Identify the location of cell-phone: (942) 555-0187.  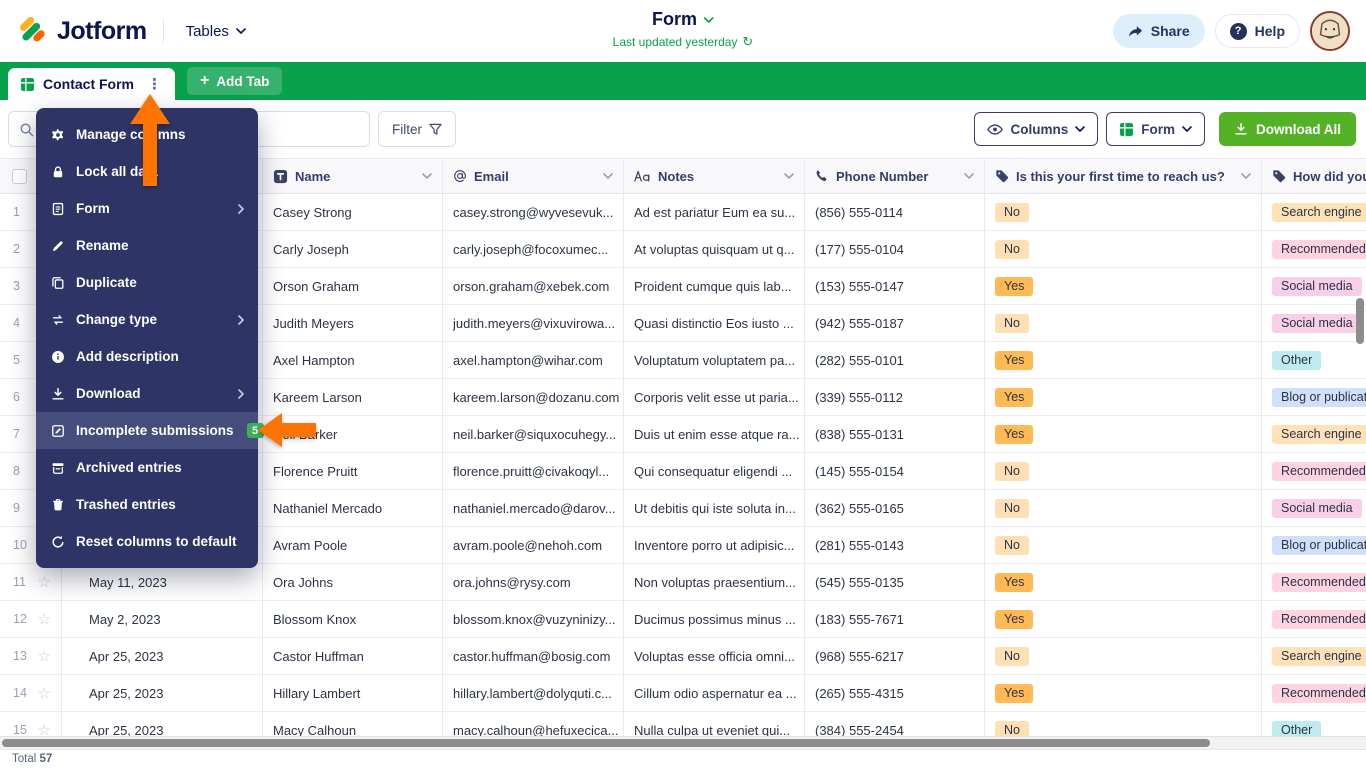
(895, 323).